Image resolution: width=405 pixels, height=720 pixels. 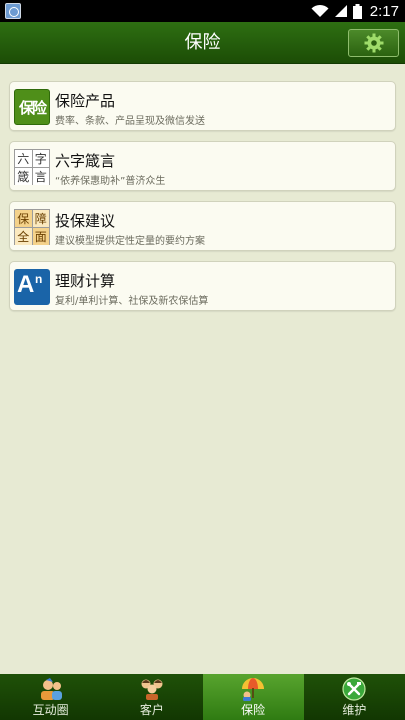 I want to click on battery-icon, so click(x=357, y=11).